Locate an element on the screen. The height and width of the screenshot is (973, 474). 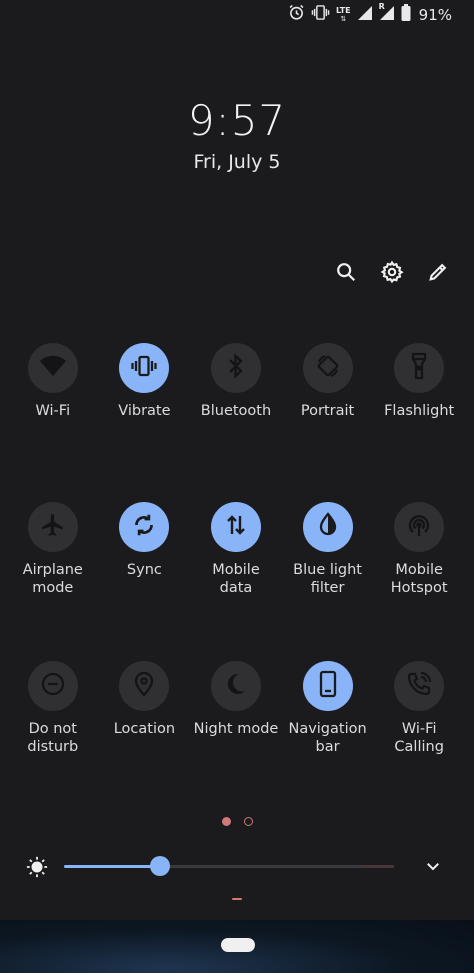
brightness-sun-icon is located at coordinates (37, 869).